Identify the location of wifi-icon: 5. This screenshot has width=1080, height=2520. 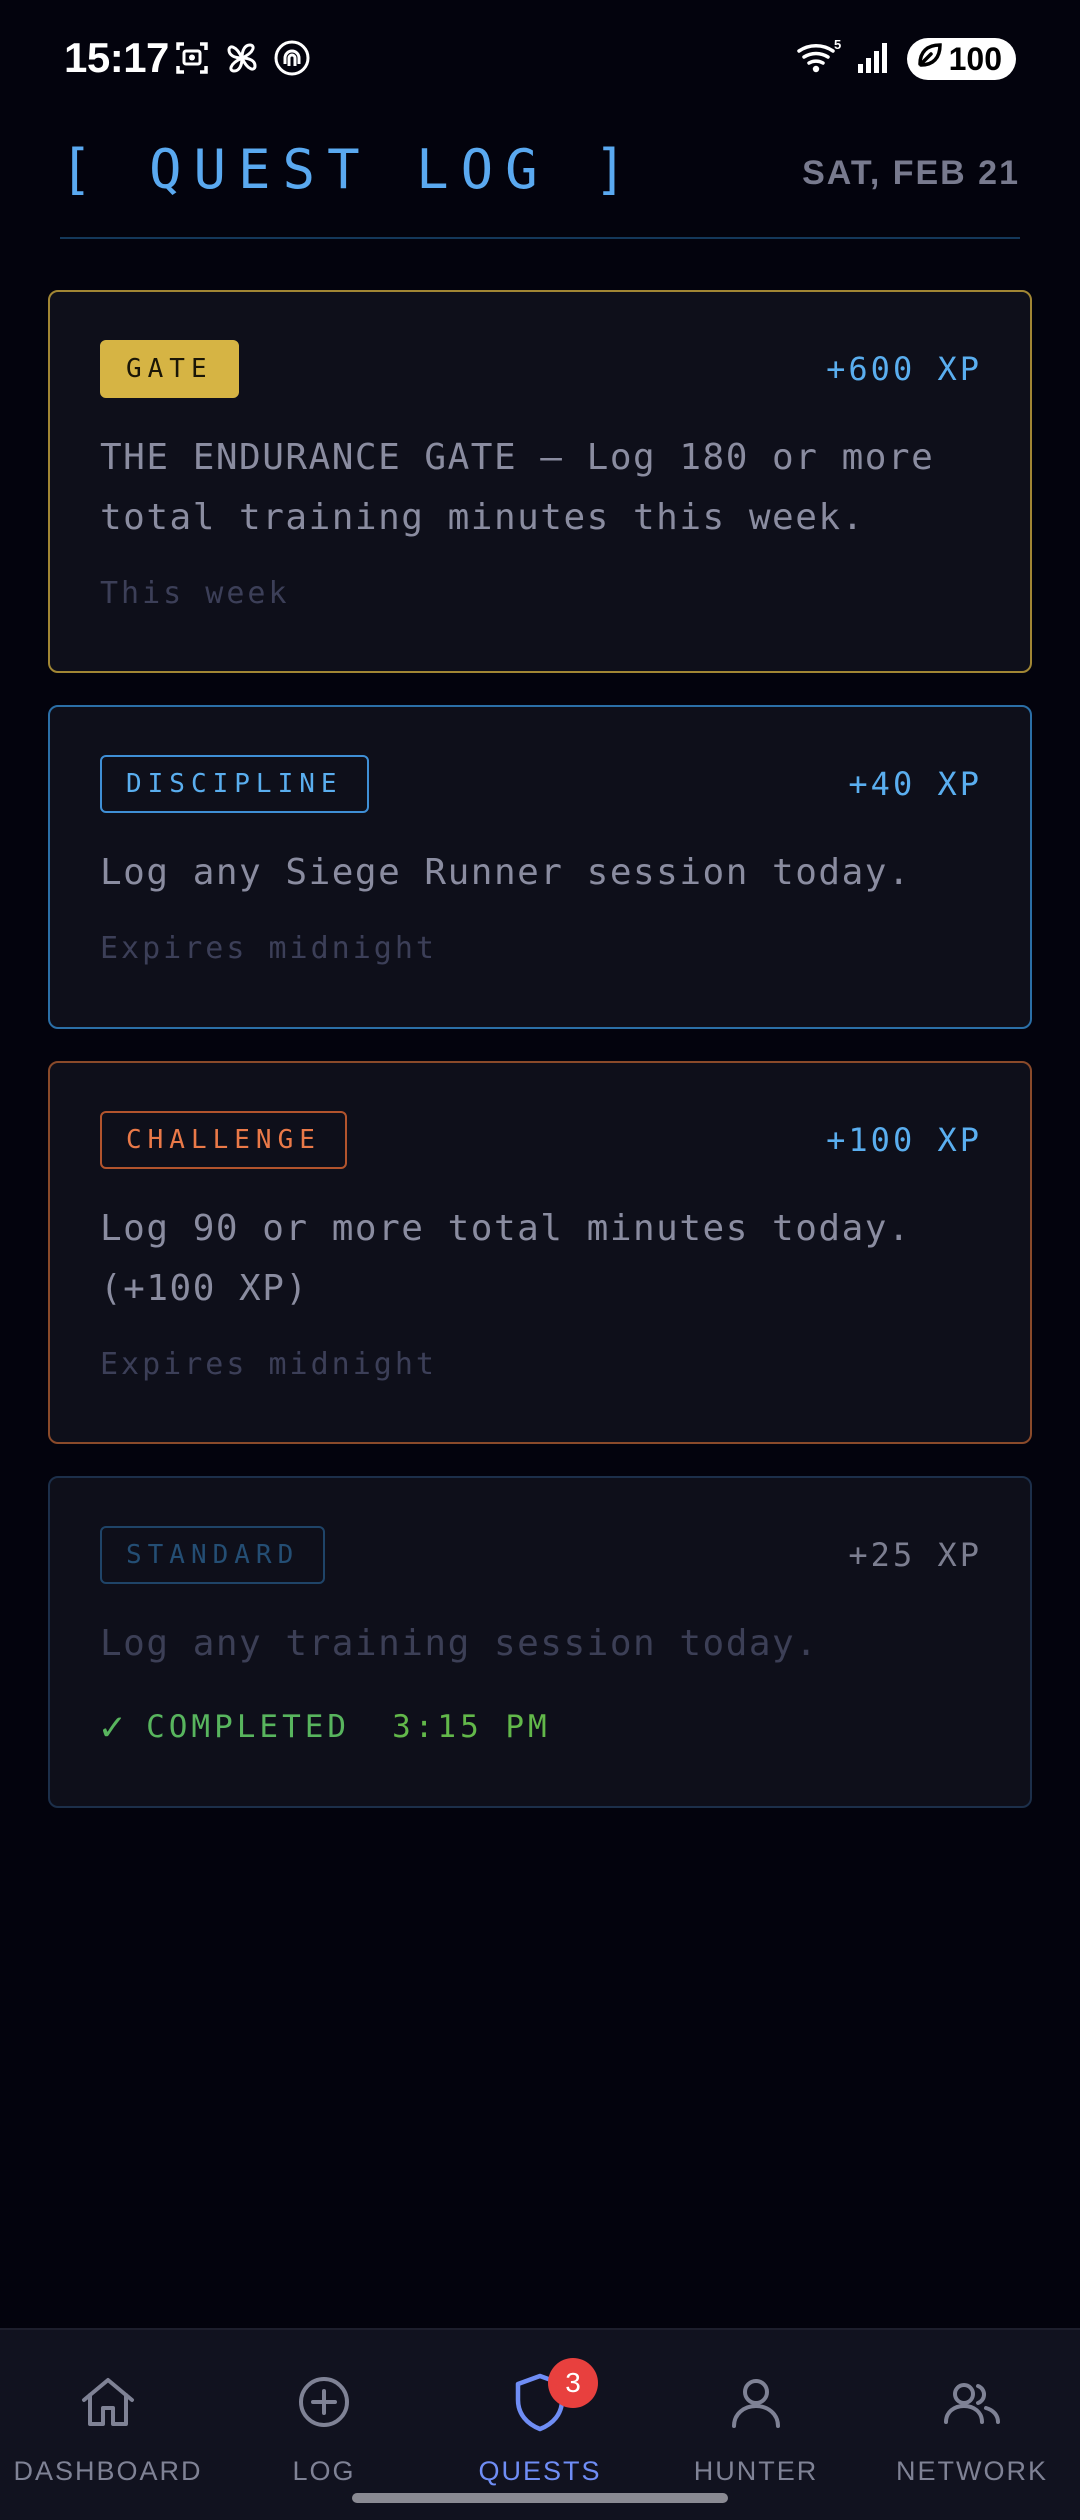
(819, 58).